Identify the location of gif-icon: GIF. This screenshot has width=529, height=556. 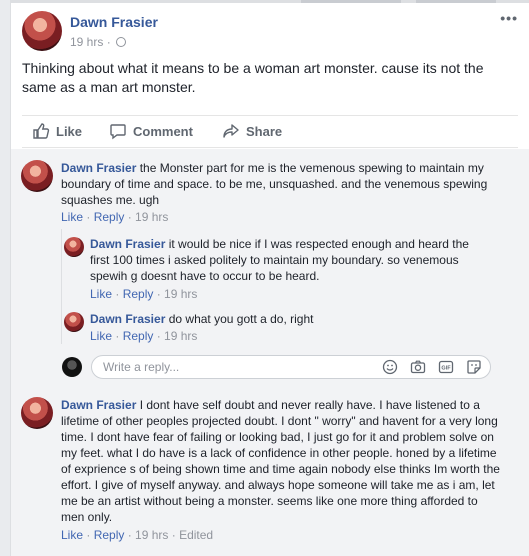
(446, 367).